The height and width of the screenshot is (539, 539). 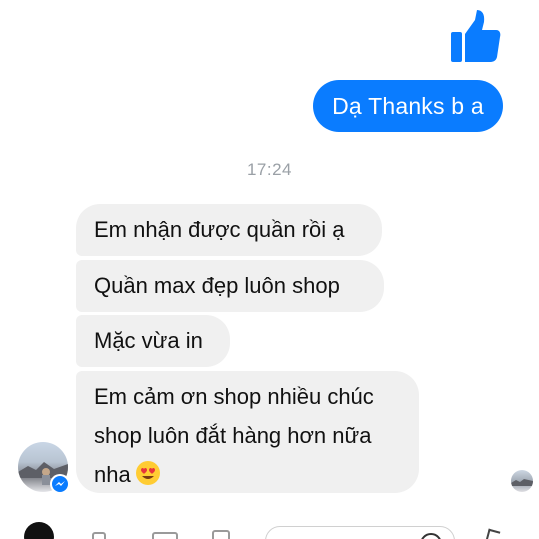 What do you see at coordinates (39, 530) in the screenshot?
I see `camera-icon` at bounding box center [39, 530].